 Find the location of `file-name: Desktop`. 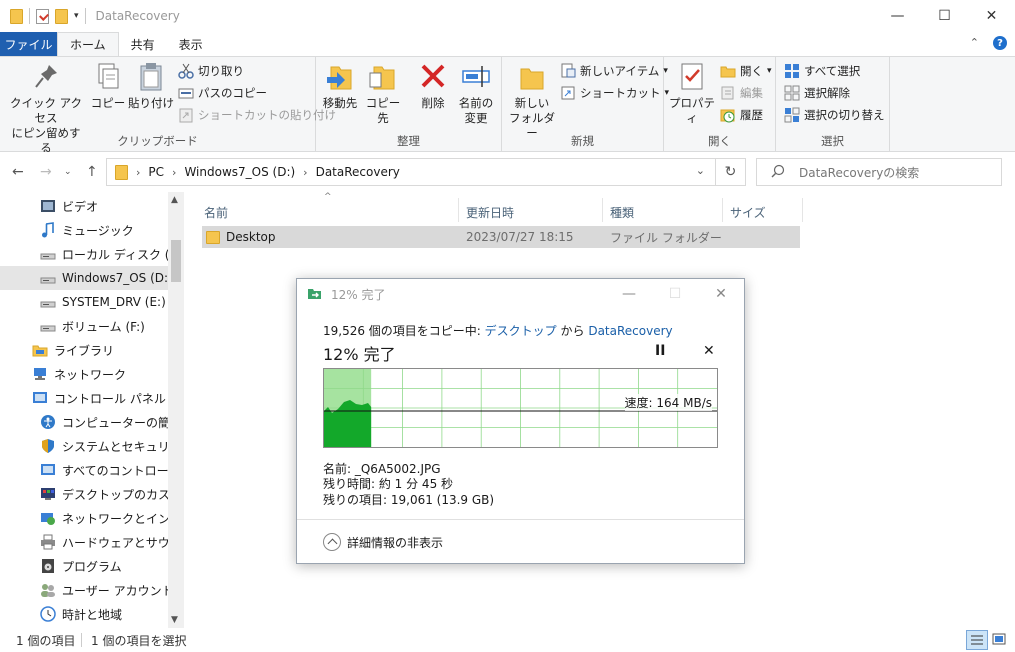

file-name: Desktop is located at coordinates (251, 237).